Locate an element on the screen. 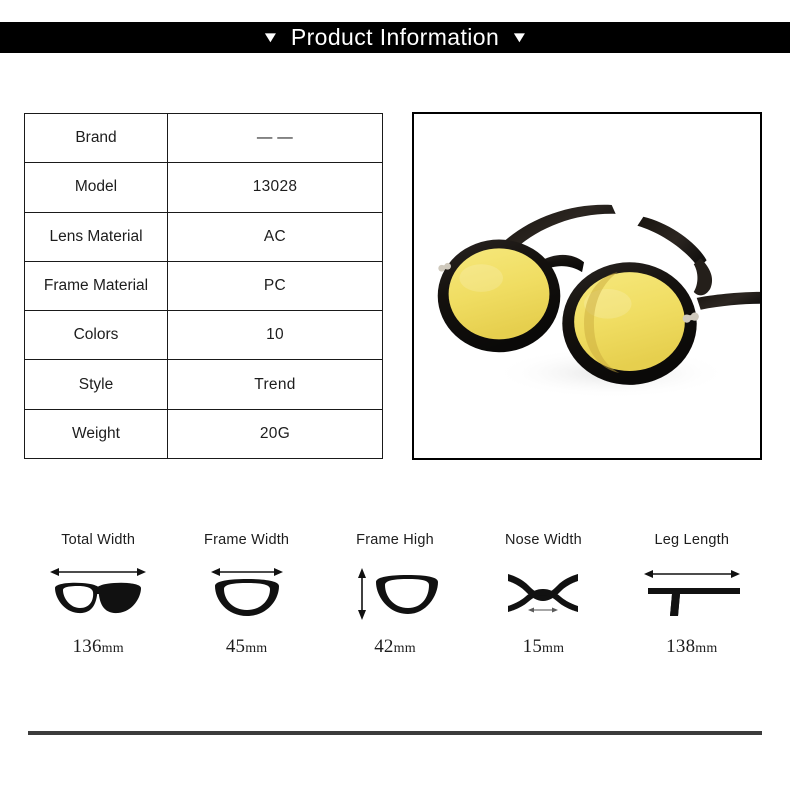  table-row: Brand — — is located at coordinates (203, 139).